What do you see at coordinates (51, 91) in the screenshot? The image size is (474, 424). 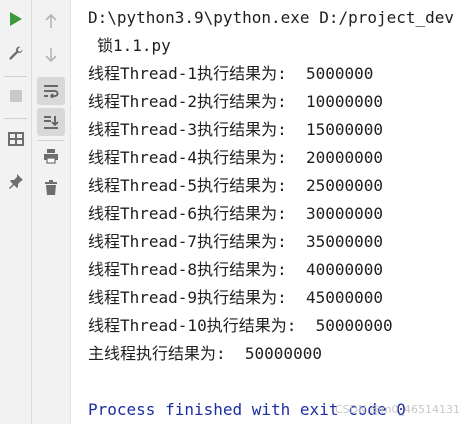 I see `soft-wrap-icon` at bounding box center [51, 91].